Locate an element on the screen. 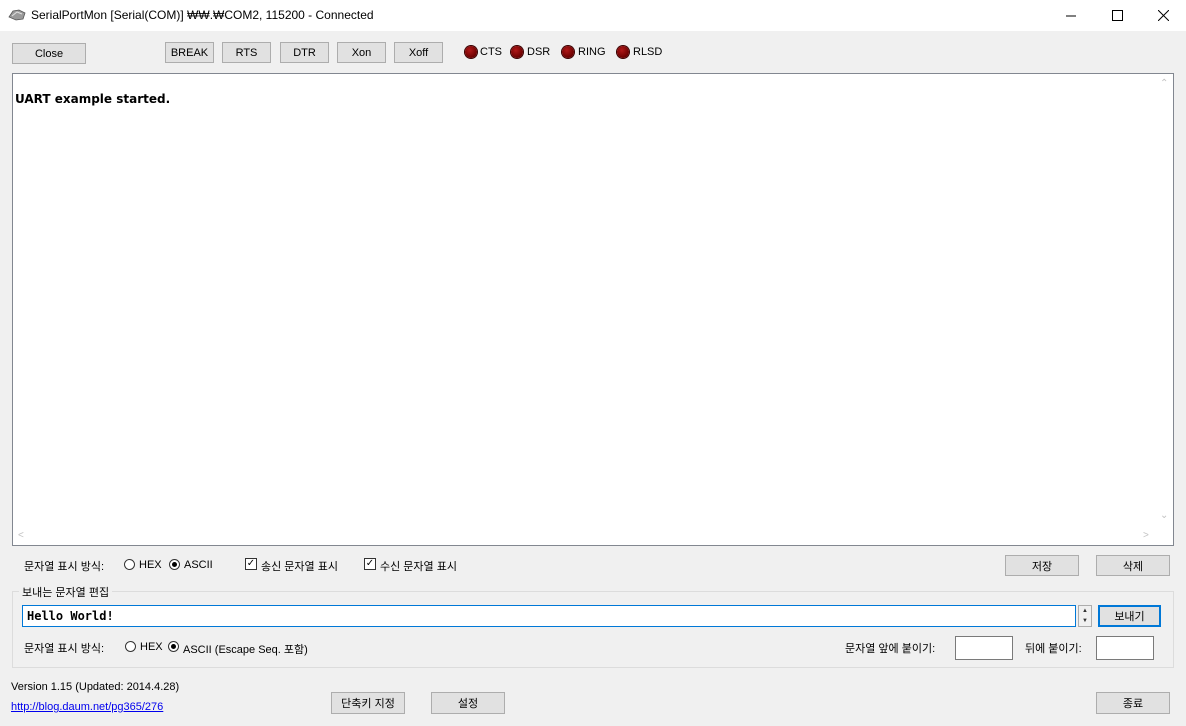  close-icon is located at coordinates (1163, 15).